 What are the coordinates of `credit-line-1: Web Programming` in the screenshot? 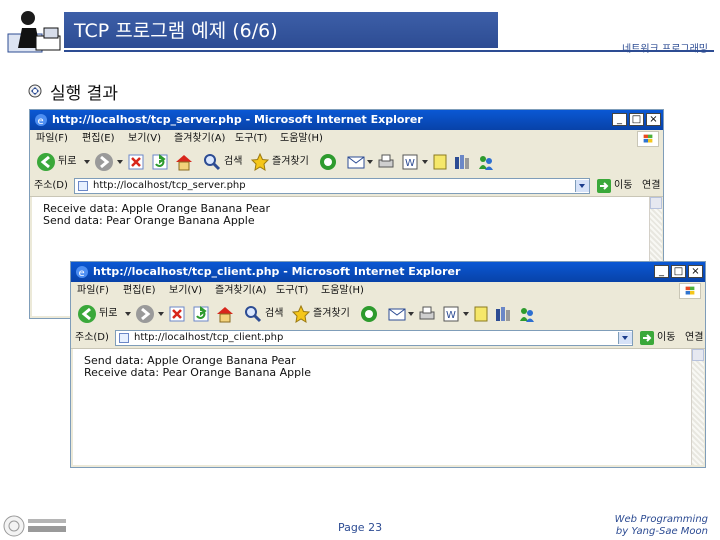 It's located at (661, 519).